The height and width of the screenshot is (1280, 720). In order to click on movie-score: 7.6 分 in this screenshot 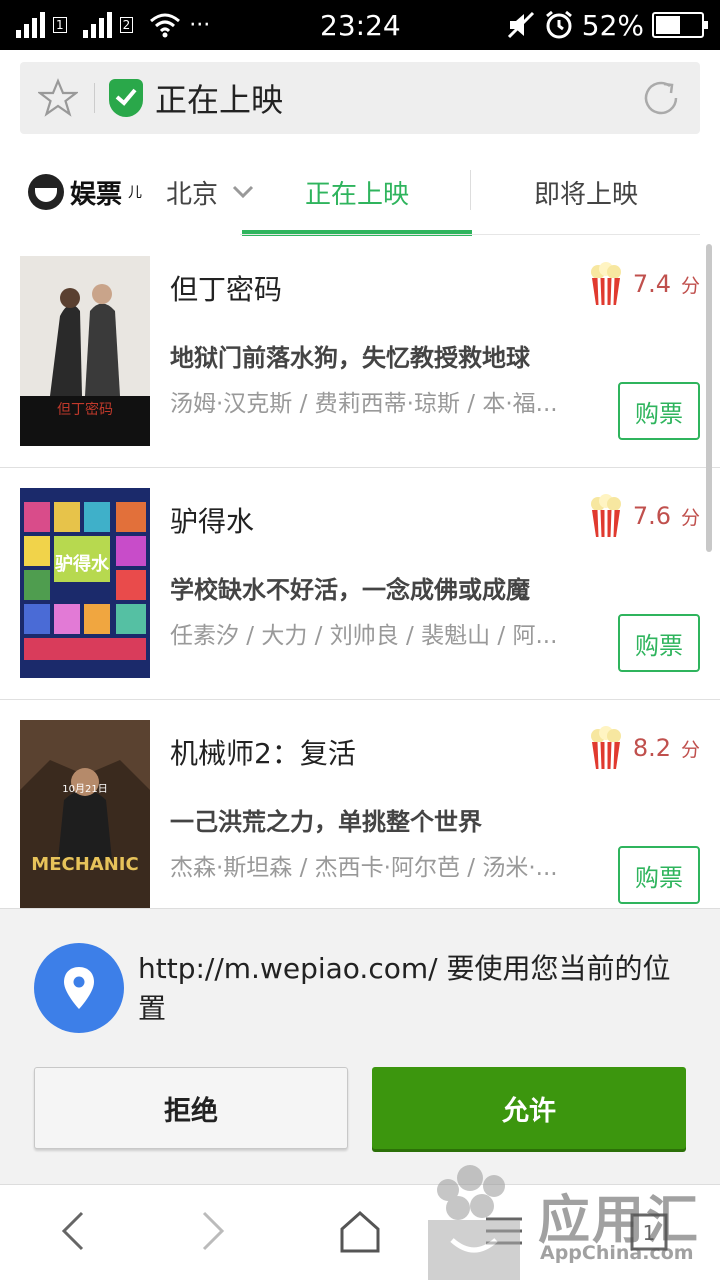, I will do `click(644, 516)`.